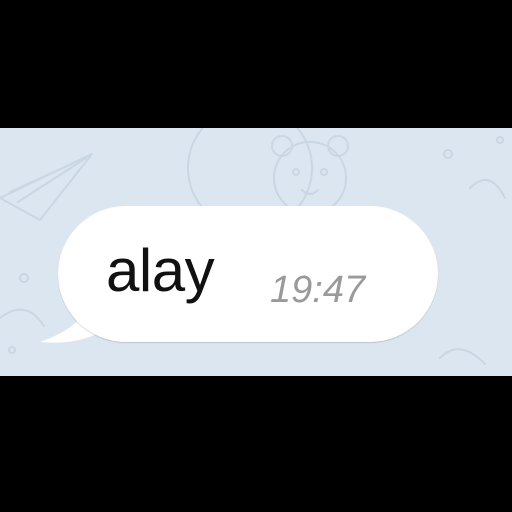 The height and width of the screenshot is (512, 512). I want to click on message-text: alay, so click(160, 270).